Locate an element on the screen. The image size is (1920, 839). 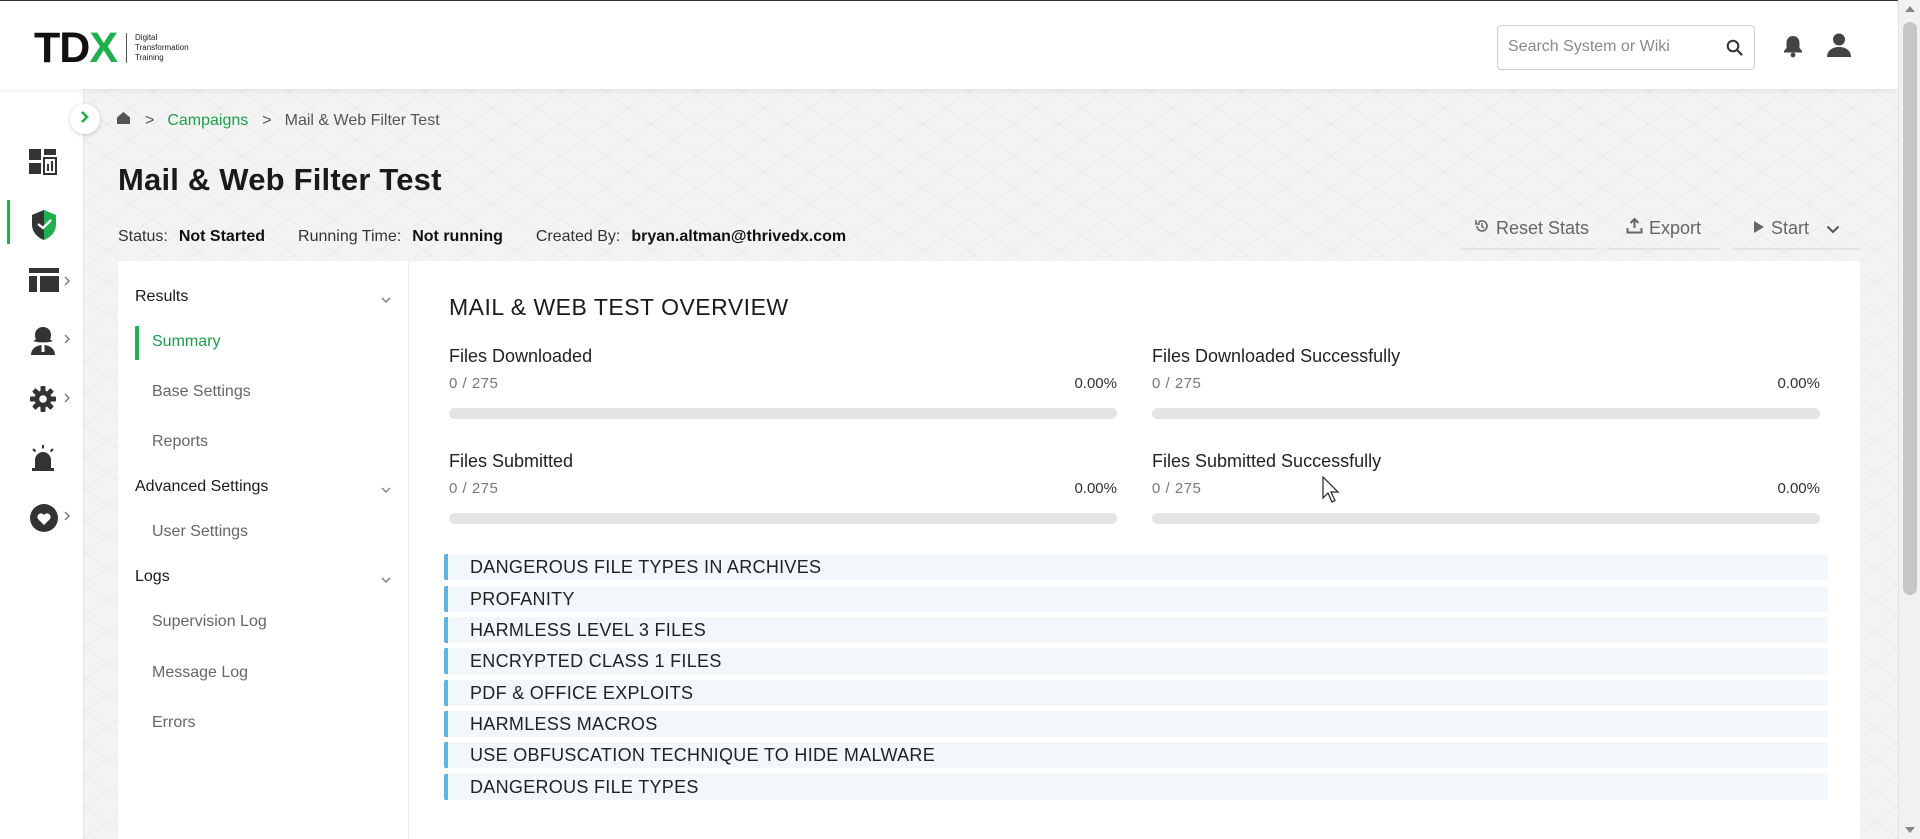
category-label: HARMLESS LEVEL 3 FILES is located at coordinates (588, 630).